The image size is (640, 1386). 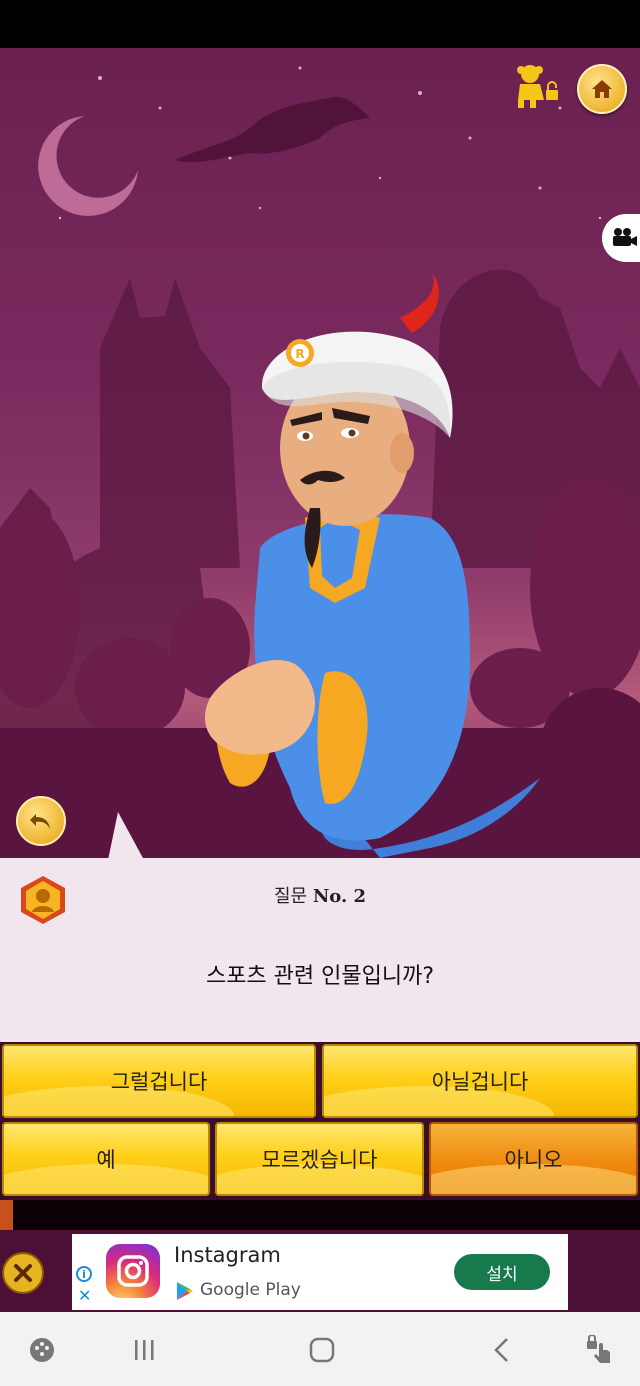 I want to click on undo-button, so click(x=41, y=821).